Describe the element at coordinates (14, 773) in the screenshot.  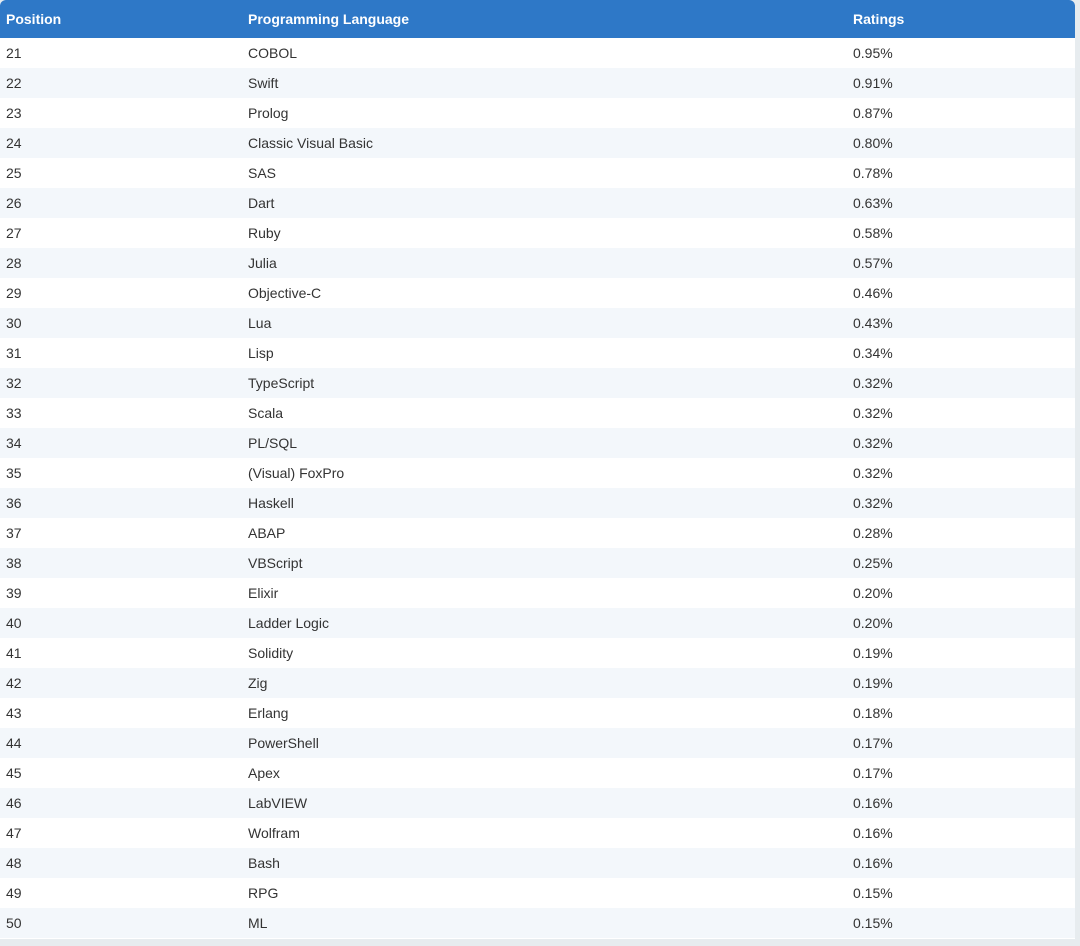
I see `cell-position: 45` at that location.